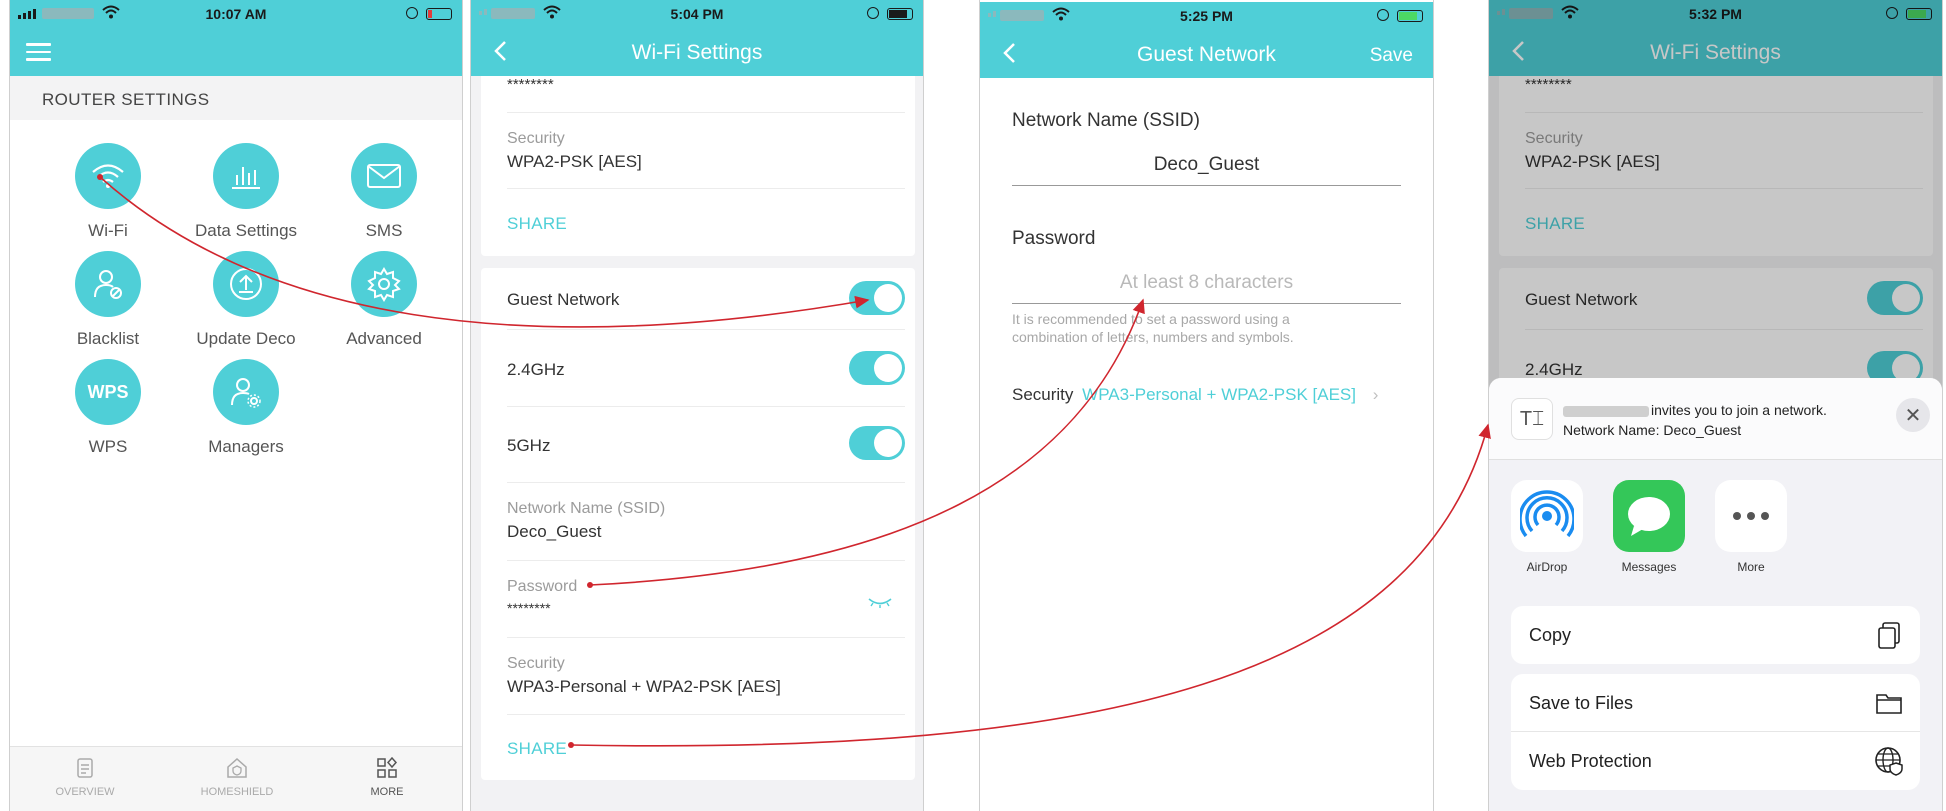 Image resolution: width=1946 pixels, height=811 pixels. Describe the element at coordinates (384, 230) in the screenshot. I see `sms-label: SMS` at that location.